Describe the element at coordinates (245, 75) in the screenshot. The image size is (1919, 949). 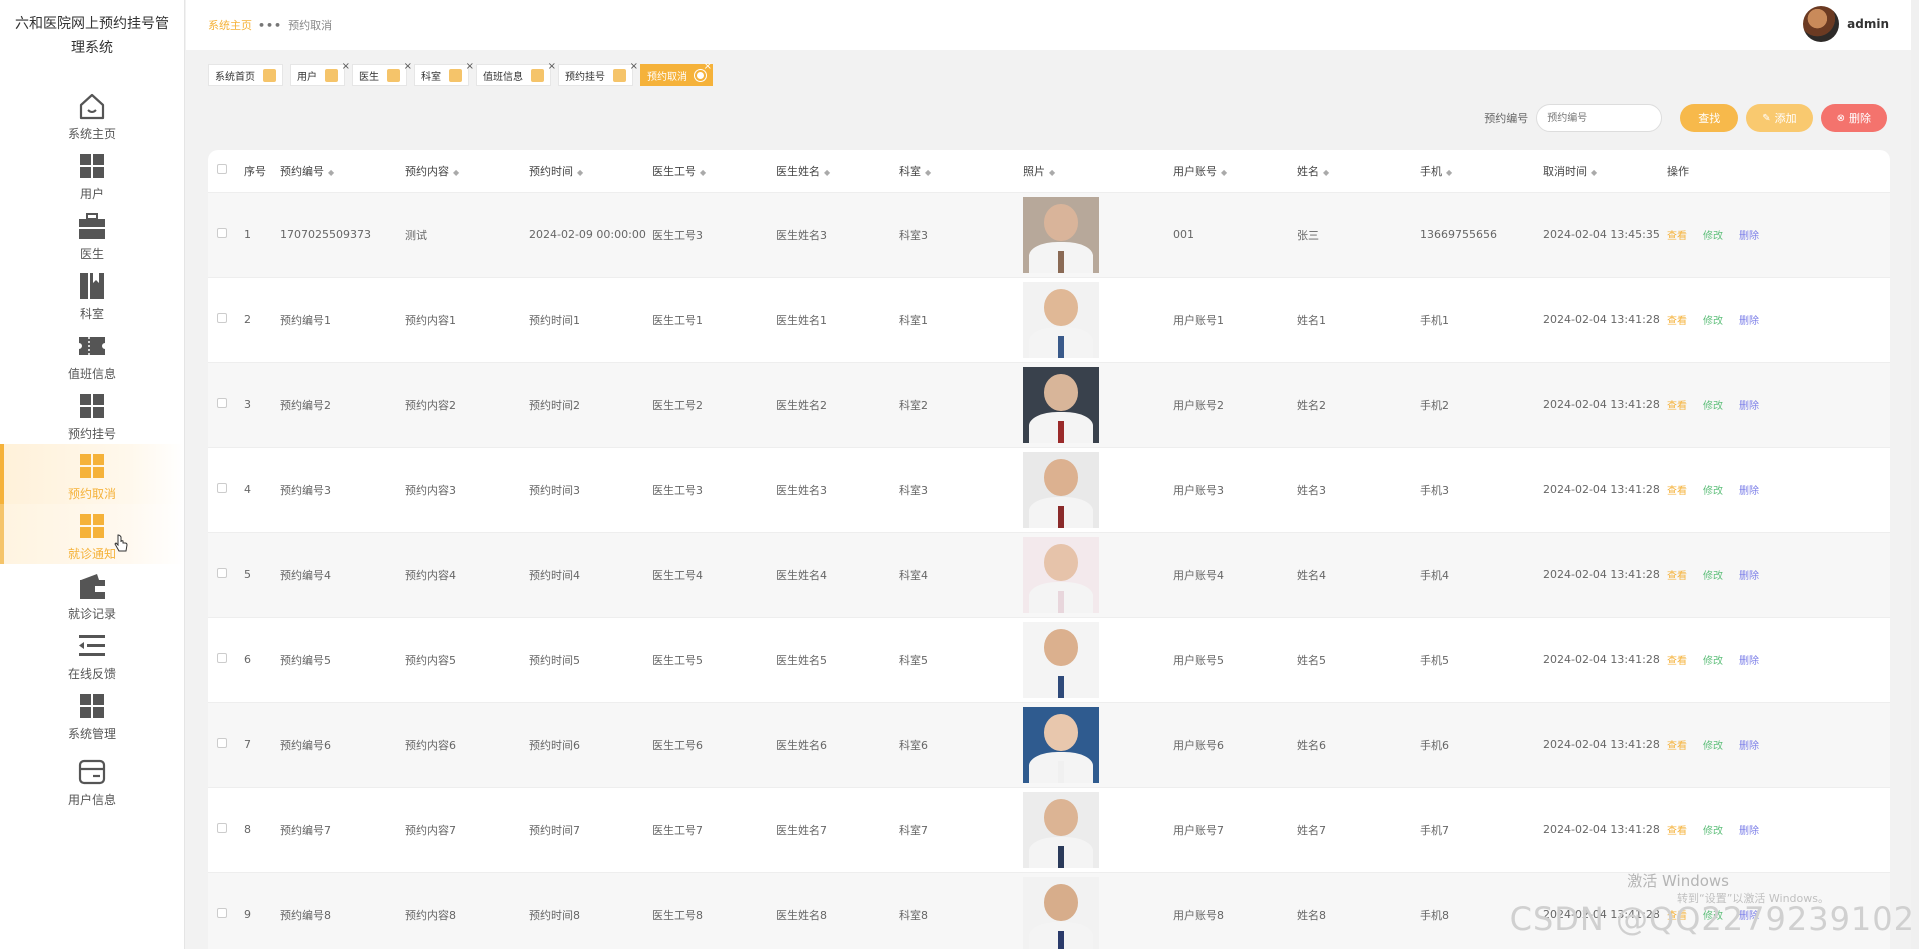
I see `tab-home: 系统首页` at that location.